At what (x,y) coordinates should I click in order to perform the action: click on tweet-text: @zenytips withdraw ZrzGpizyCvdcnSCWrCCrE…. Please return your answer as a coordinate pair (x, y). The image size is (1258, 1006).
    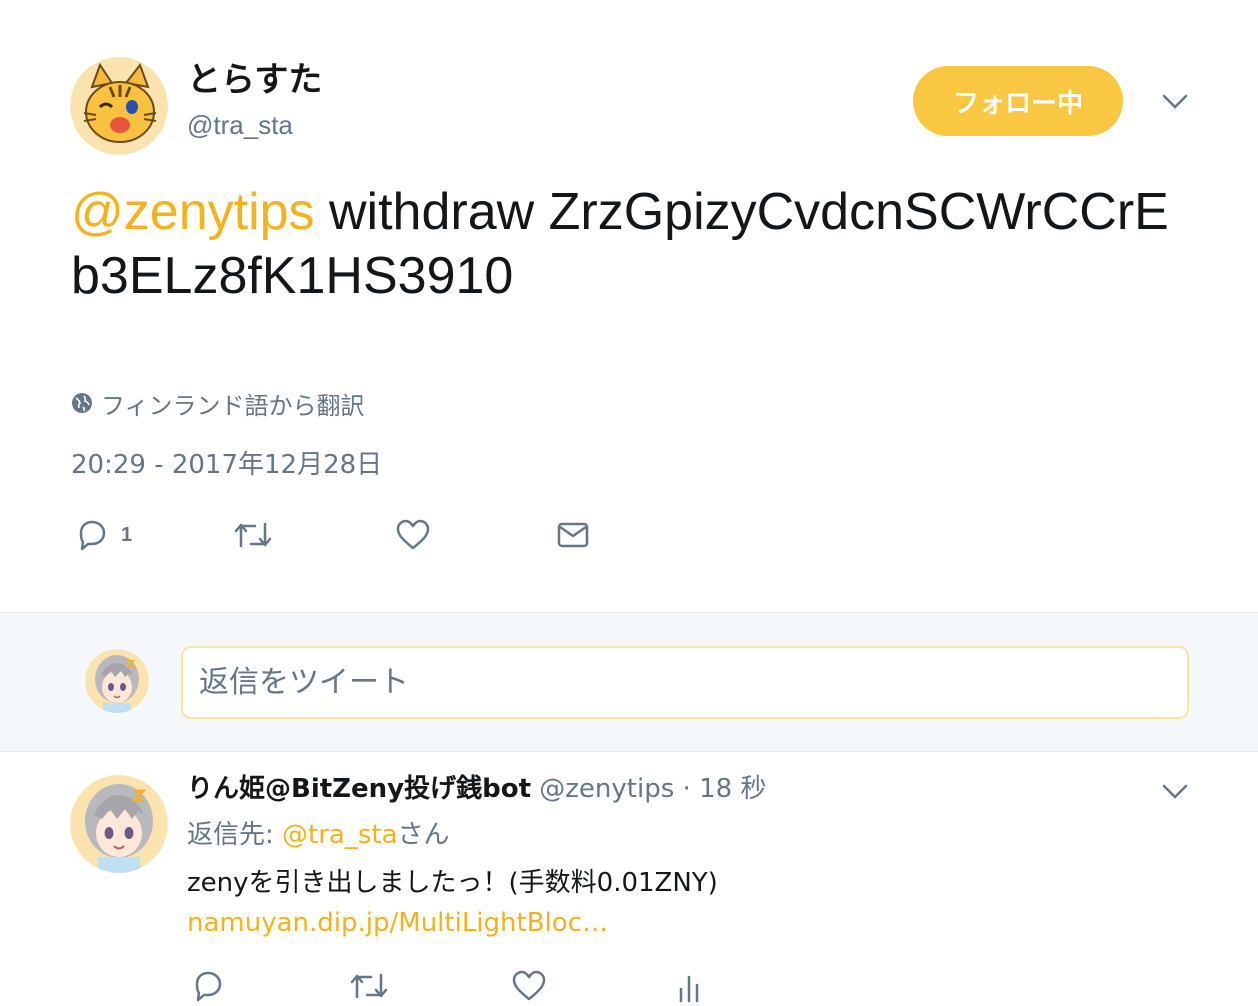
    Looking at the image, I should click on (626, 244).